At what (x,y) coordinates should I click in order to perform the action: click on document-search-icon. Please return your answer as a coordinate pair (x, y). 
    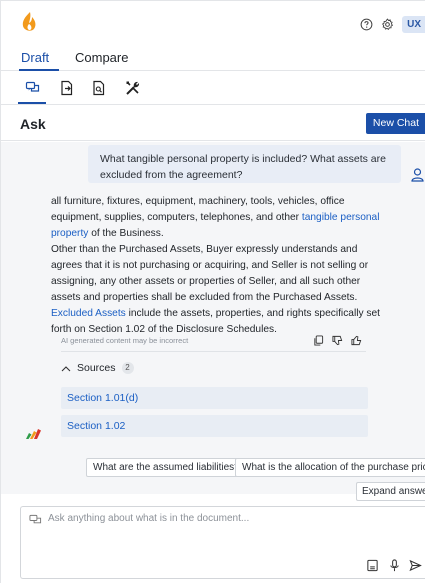
    Looking at the image, I should click on (99, 88).